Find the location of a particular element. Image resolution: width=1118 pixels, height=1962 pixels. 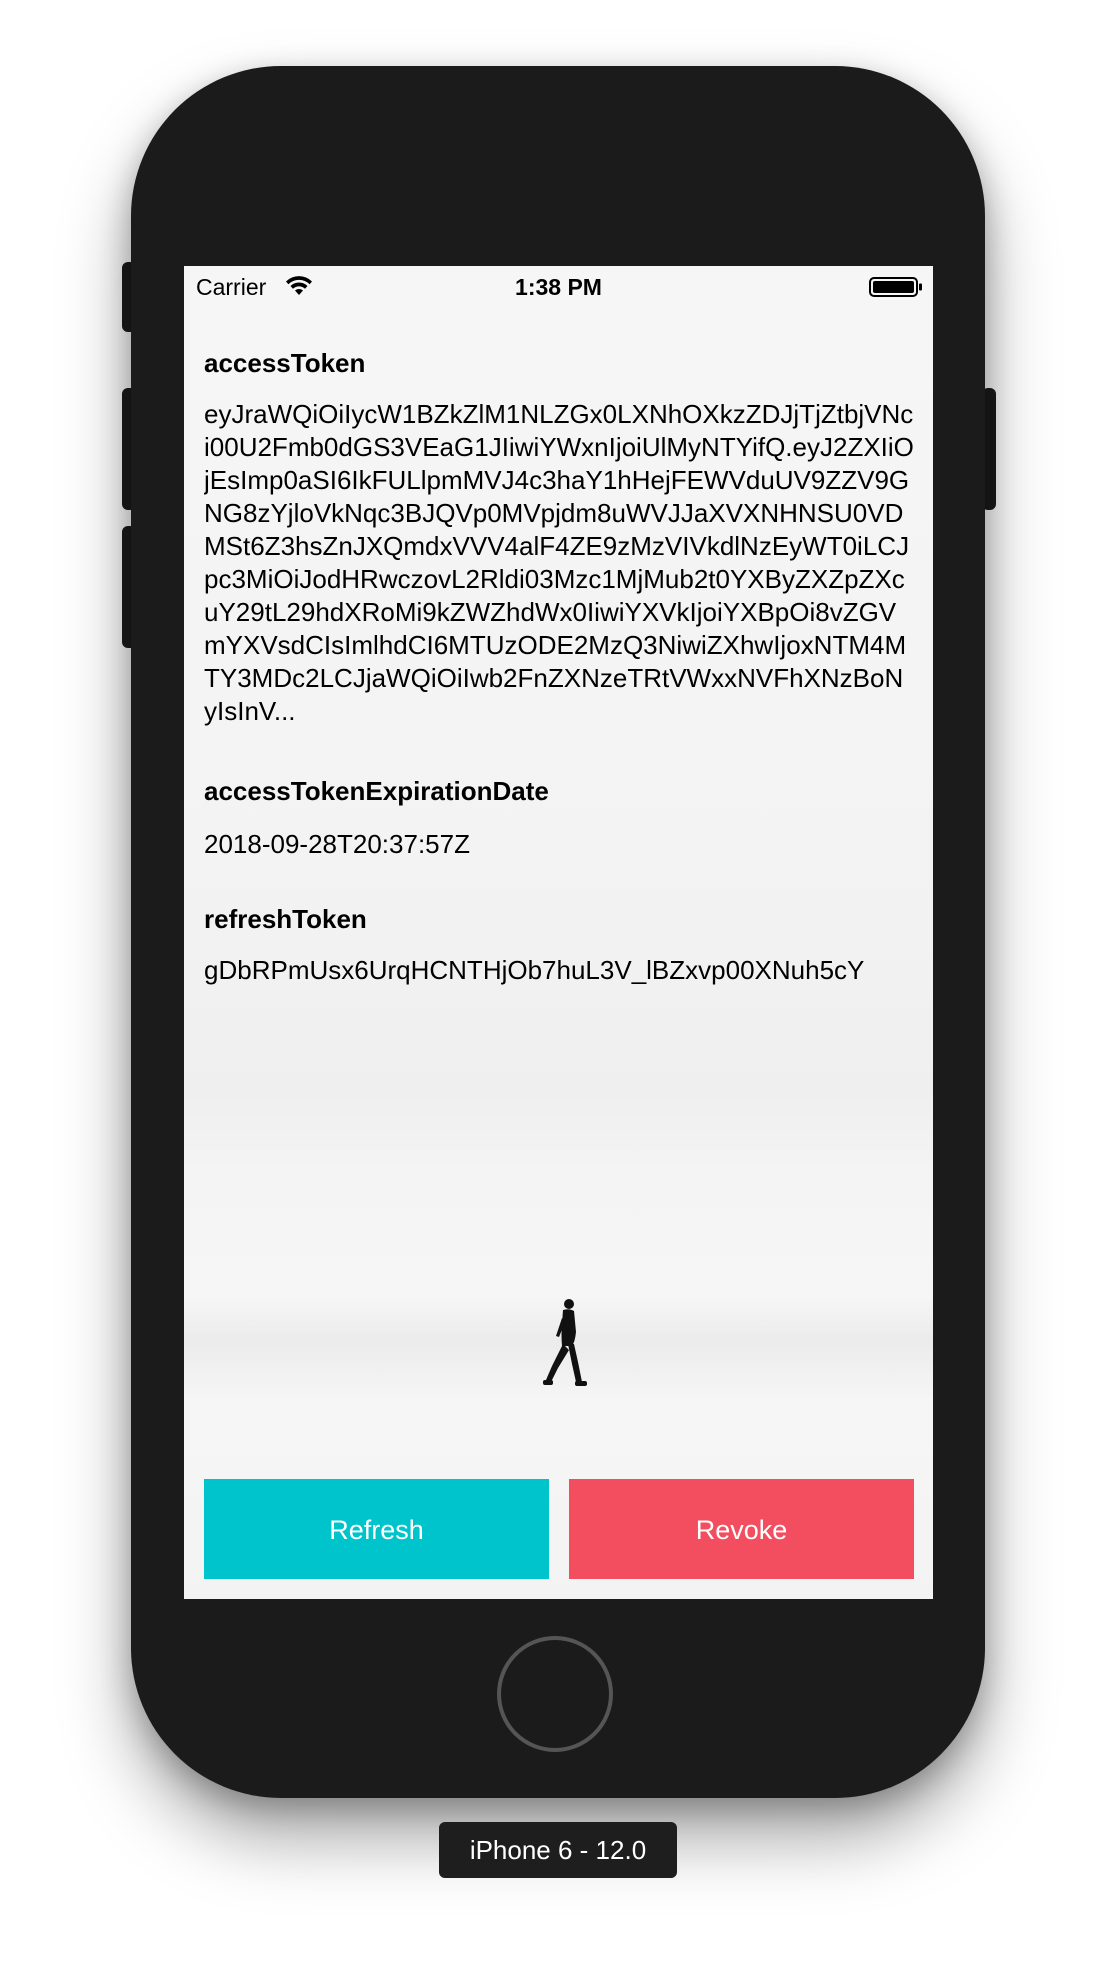

home-button is located at coordinates (555, 1694).